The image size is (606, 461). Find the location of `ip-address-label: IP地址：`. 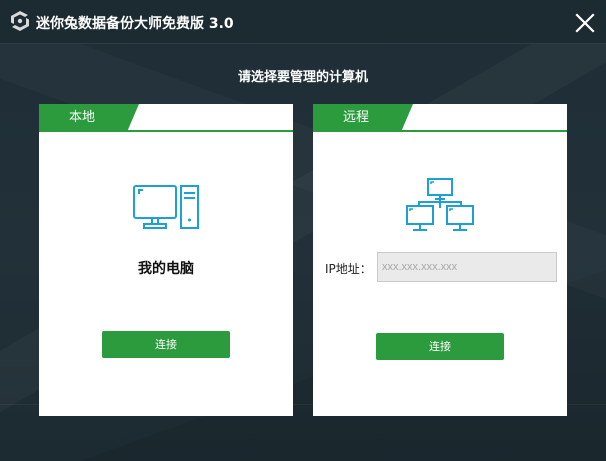

ip-address-label: IP地址： is located at coordinates (348, 269).